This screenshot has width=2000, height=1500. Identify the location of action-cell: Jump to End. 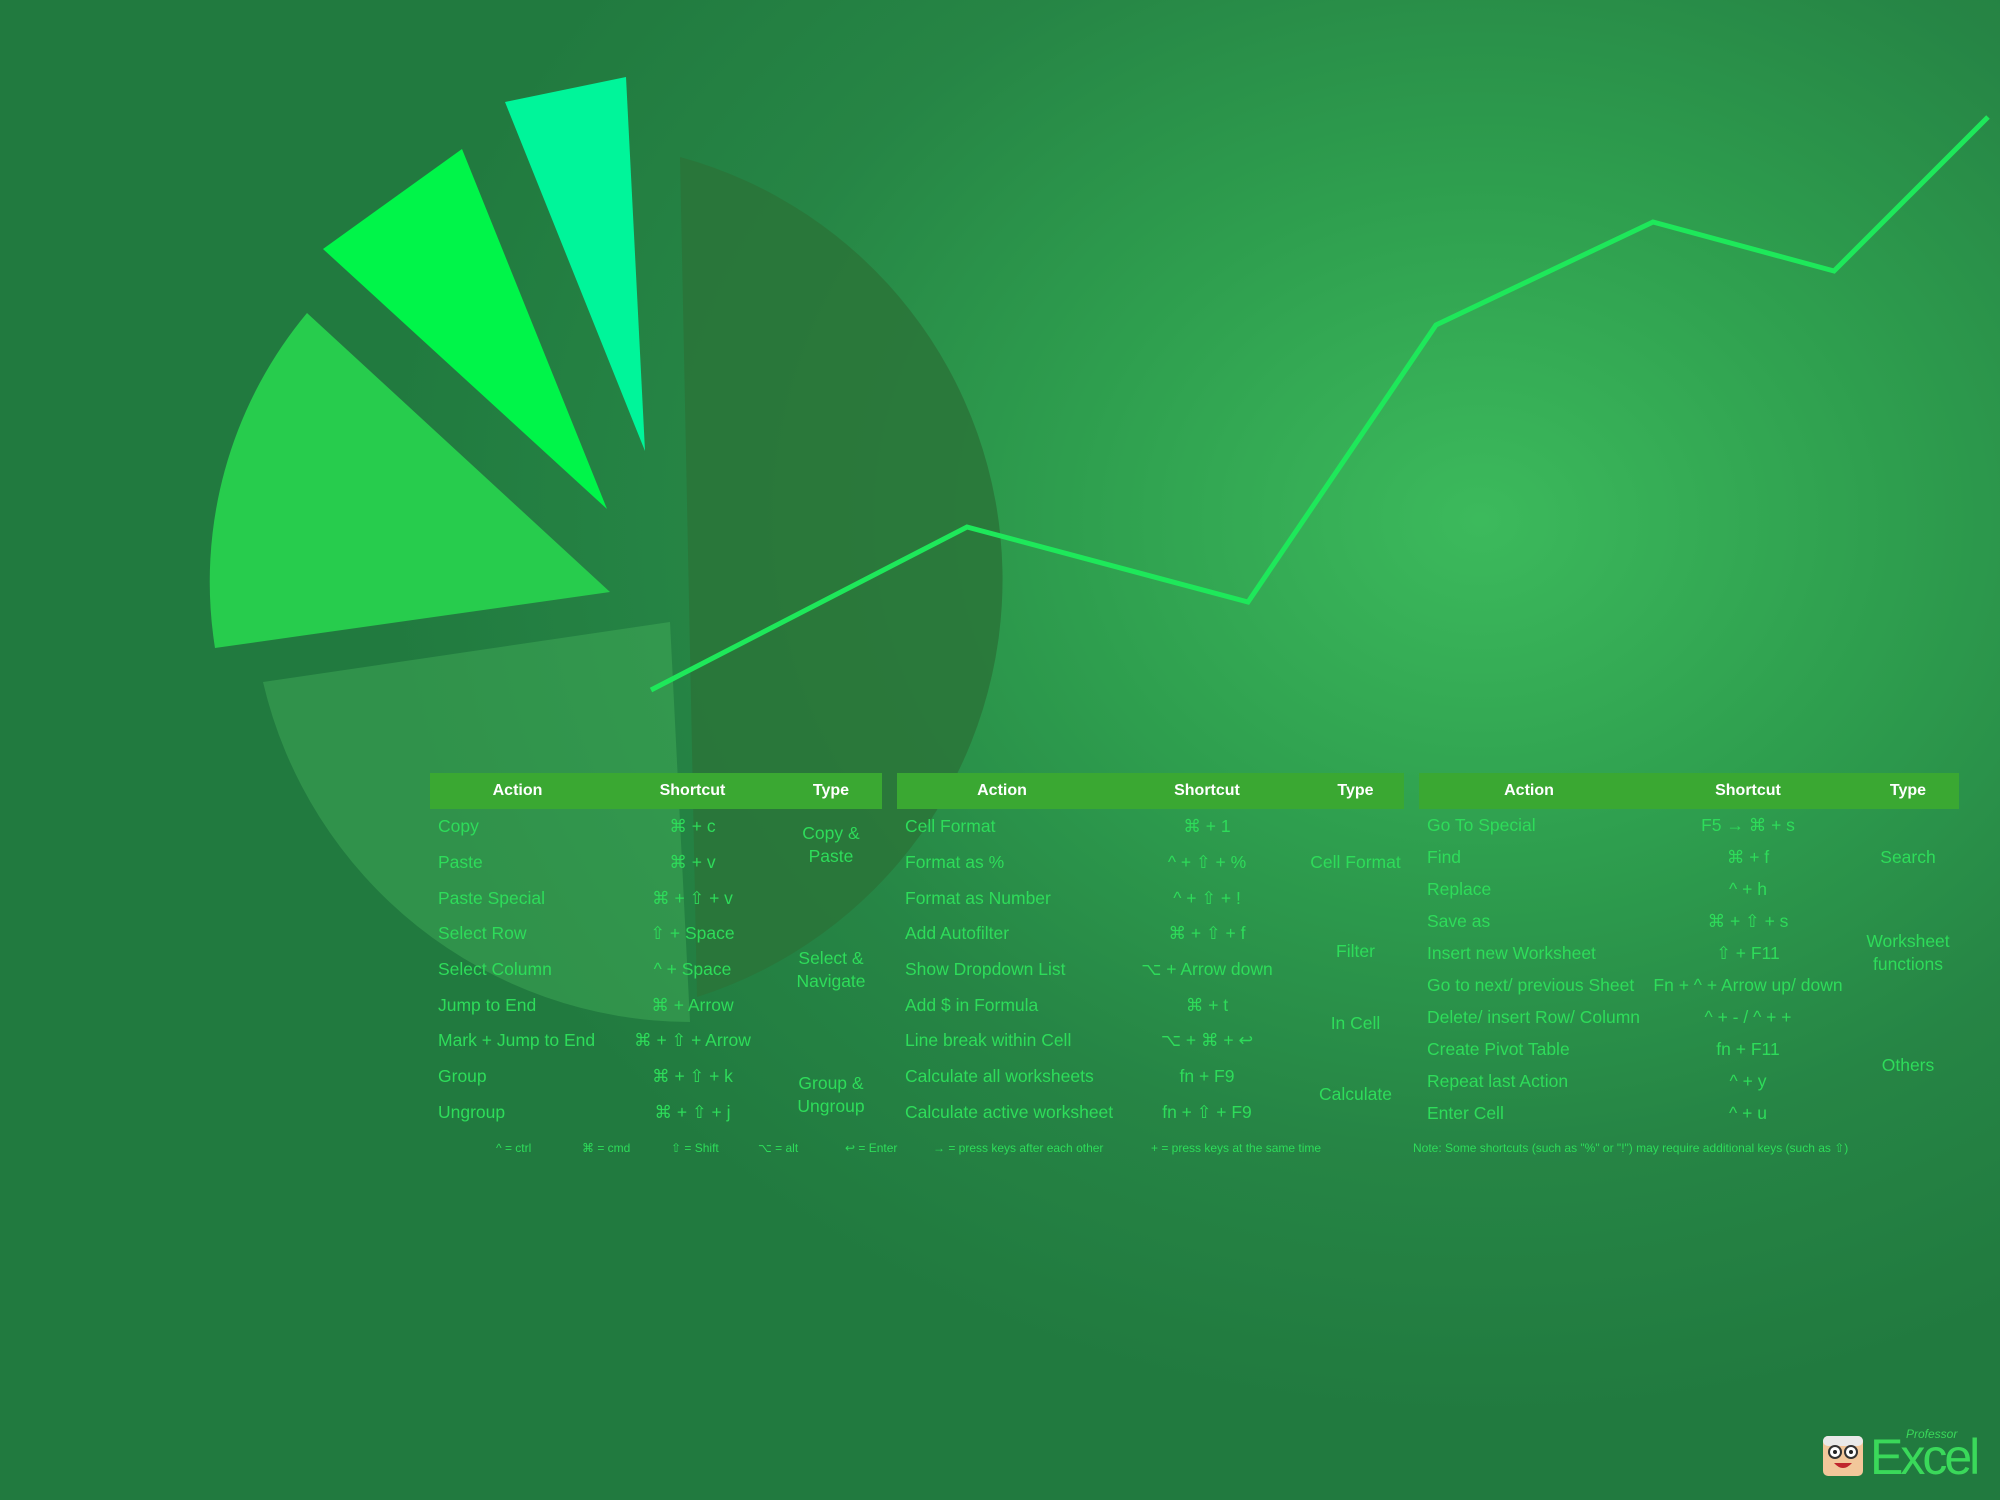
(487, 1004).